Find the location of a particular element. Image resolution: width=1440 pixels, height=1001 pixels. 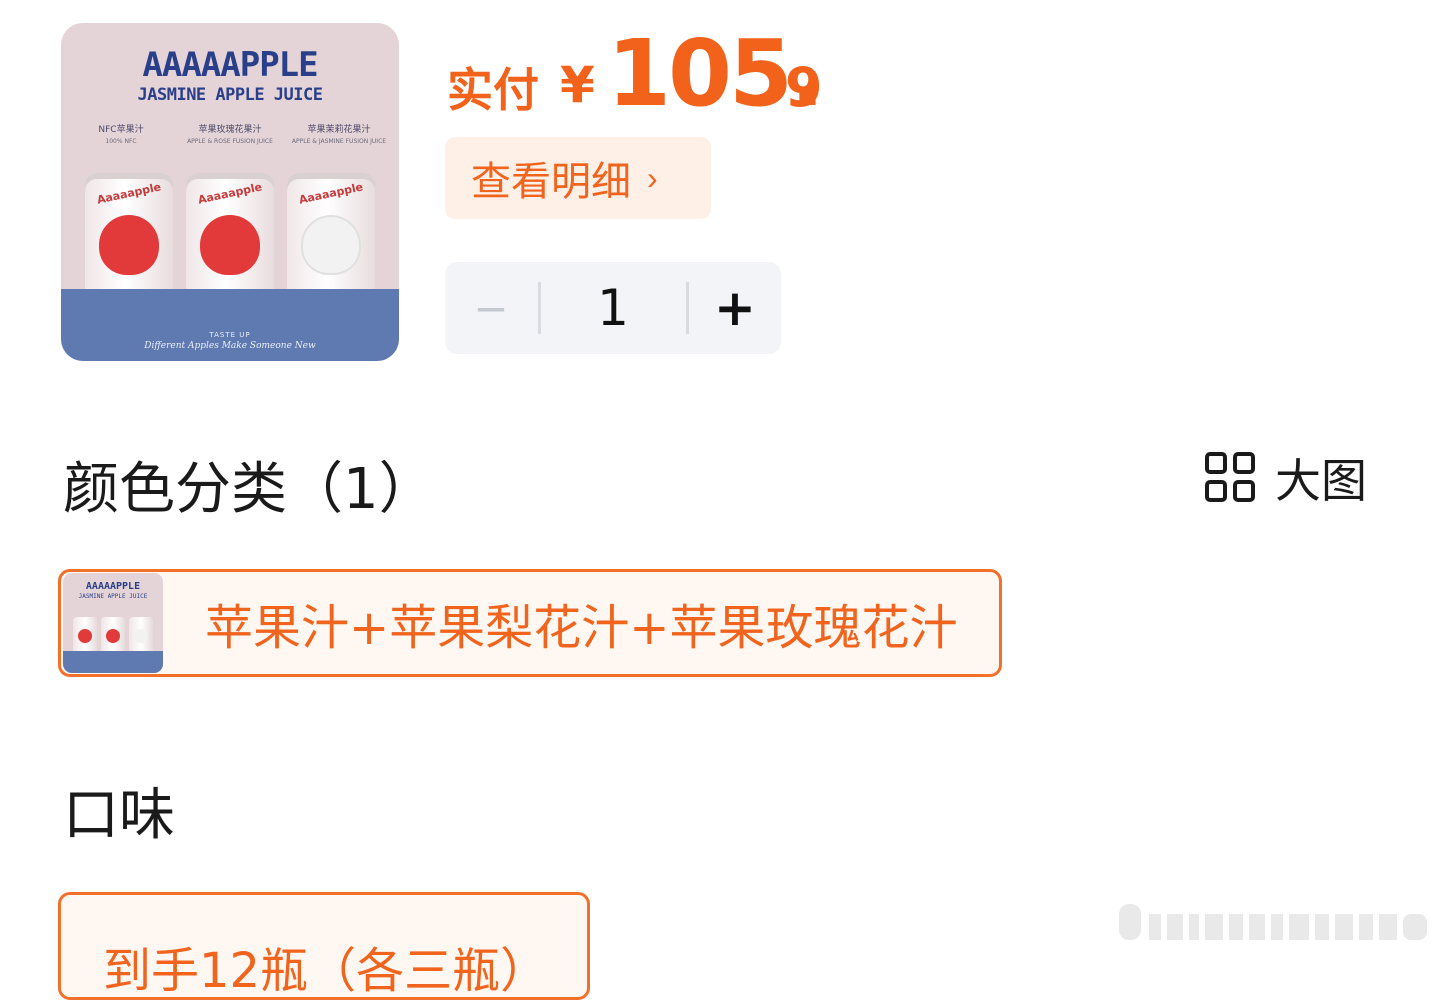

flavor-title: 口味 is located at coordinates (119, 815).